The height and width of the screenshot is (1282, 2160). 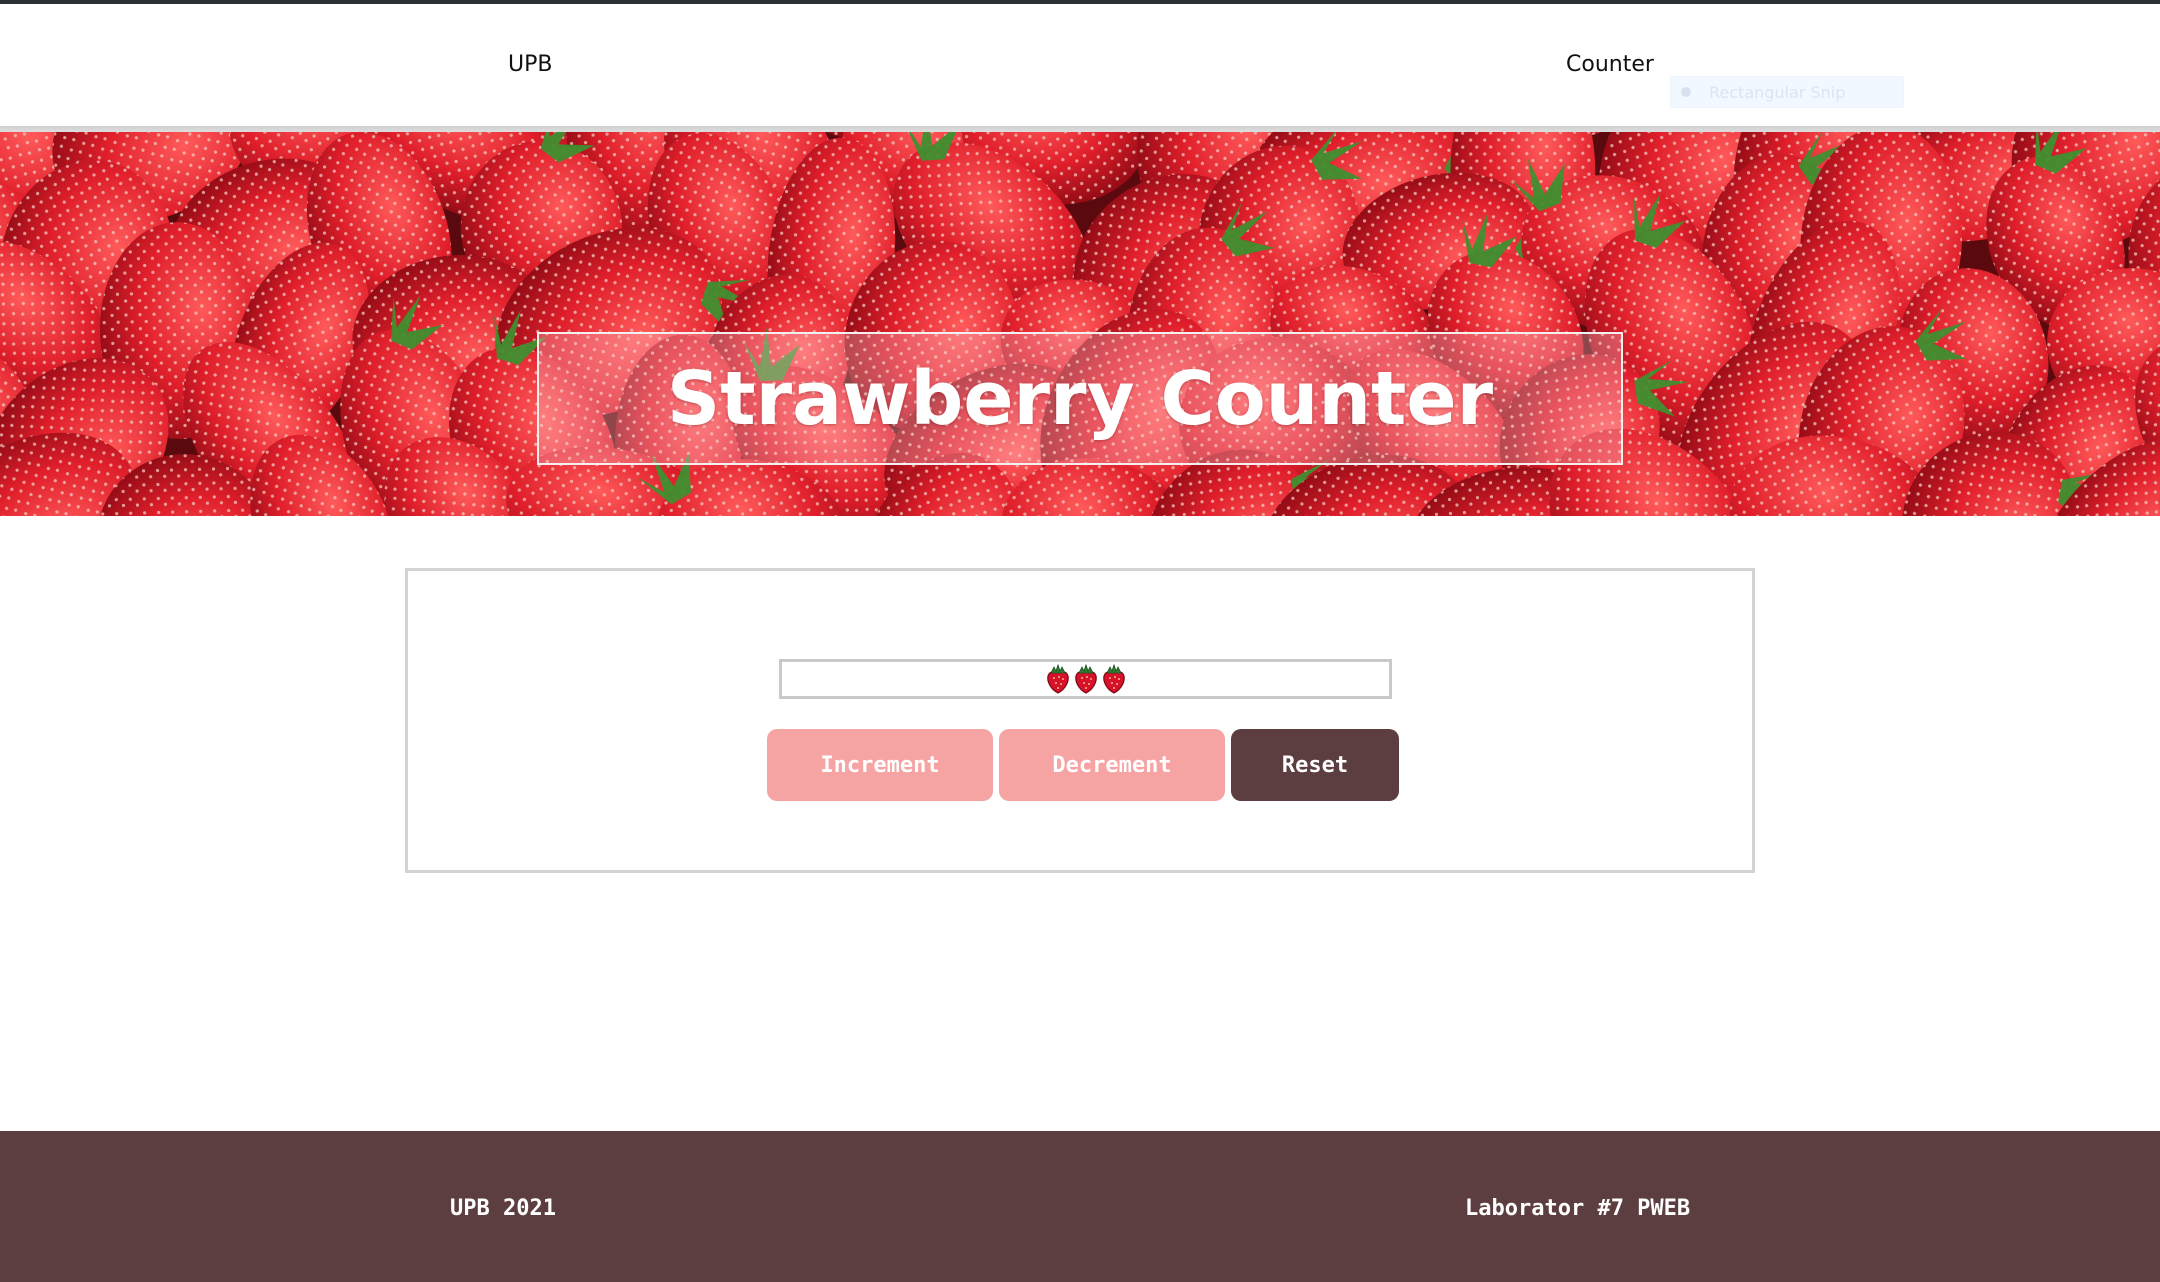 I want to click on navbar: UPB Counter Rectangular Snip, so click(x=1080, y=66).